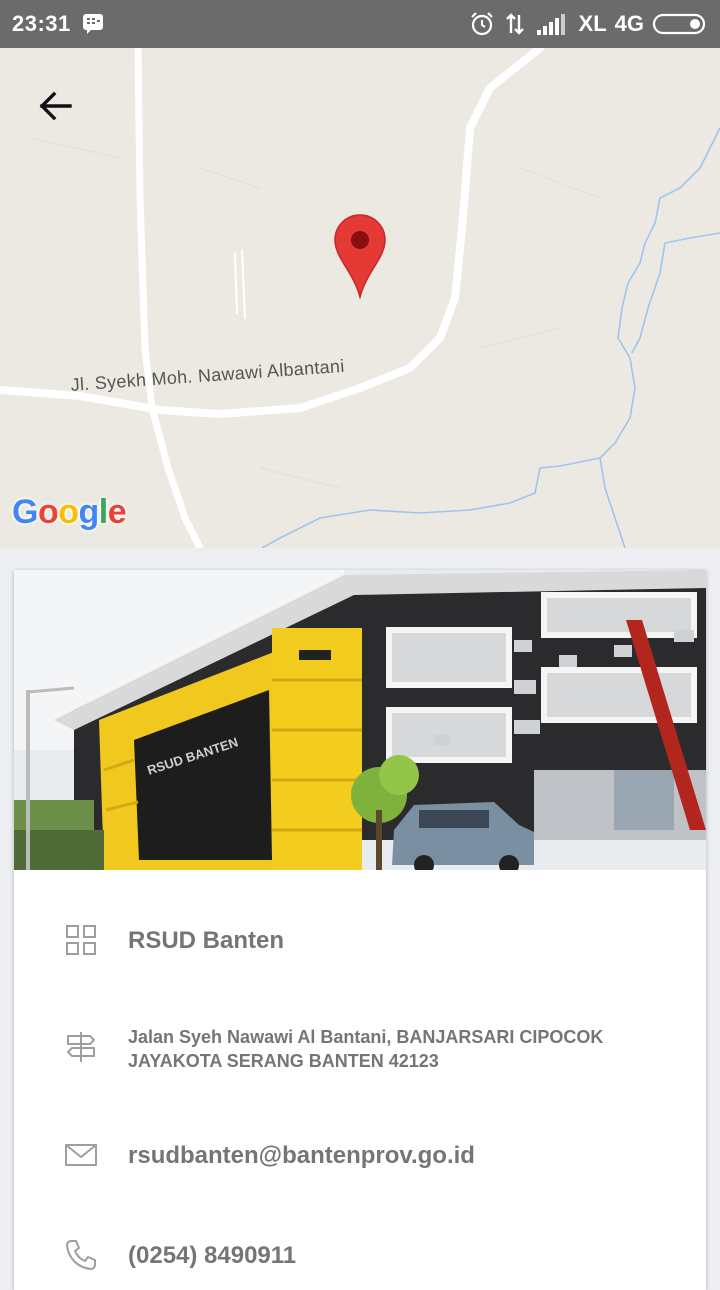 The height and width of the screenshot is (1290, 720). What do you see at coordinates (81, 1155) in the screenshot?
I see `mail-icon` at bounding box center [81, 1155].